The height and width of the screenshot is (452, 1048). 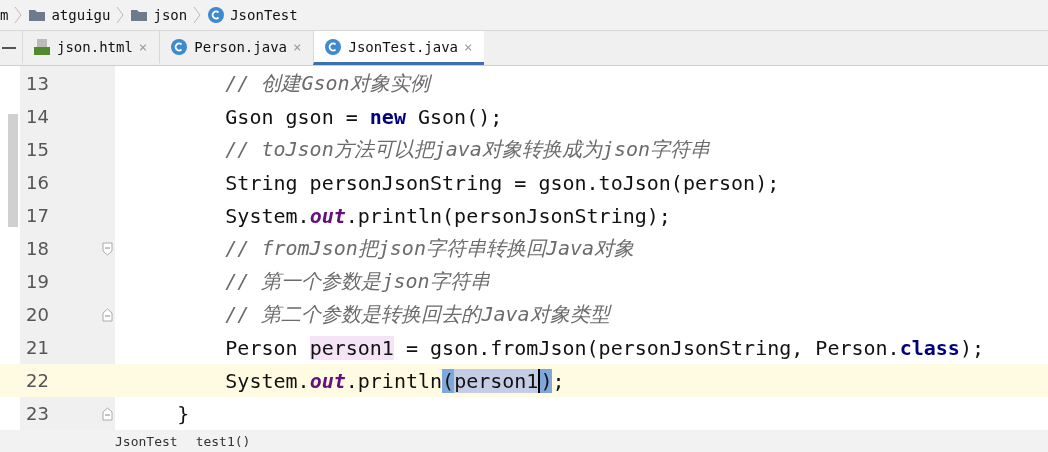 I want to click on code-line: // 第二个参数是转换回去的Java对象类型, so click(x=417, y=314).